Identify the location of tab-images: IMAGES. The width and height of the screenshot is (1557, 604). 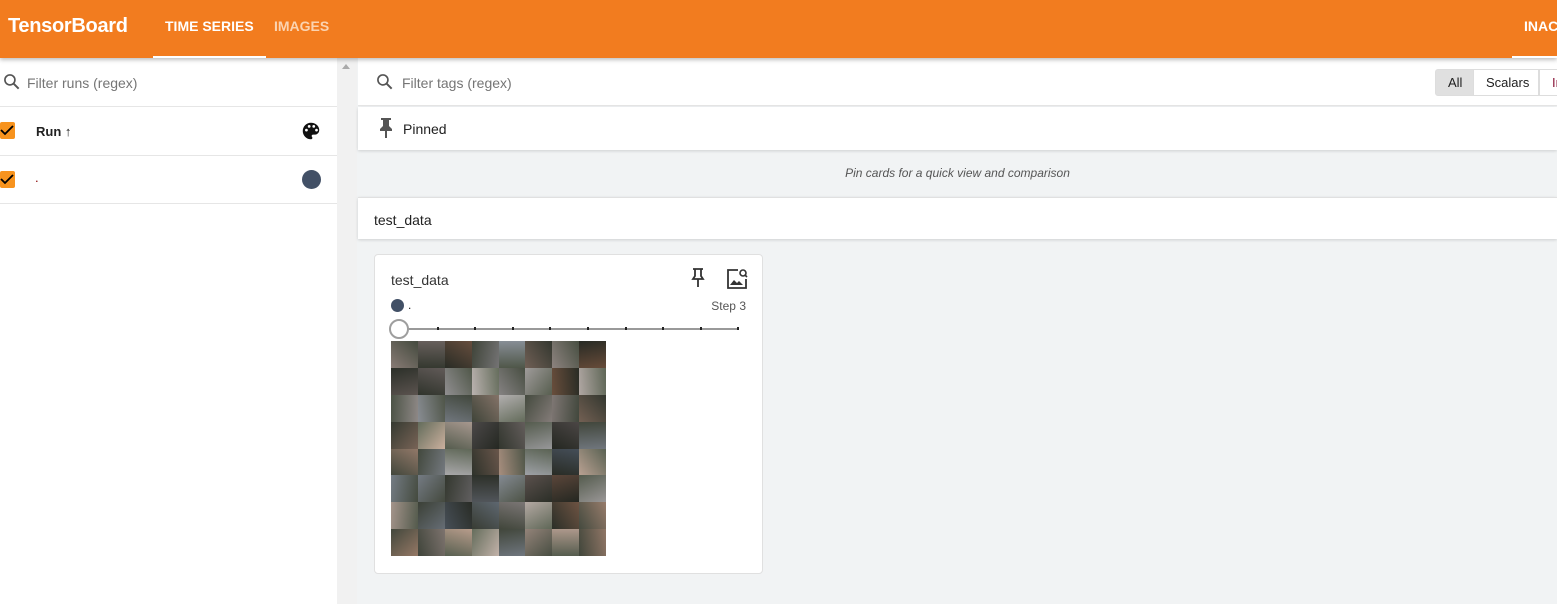
(301, 38).